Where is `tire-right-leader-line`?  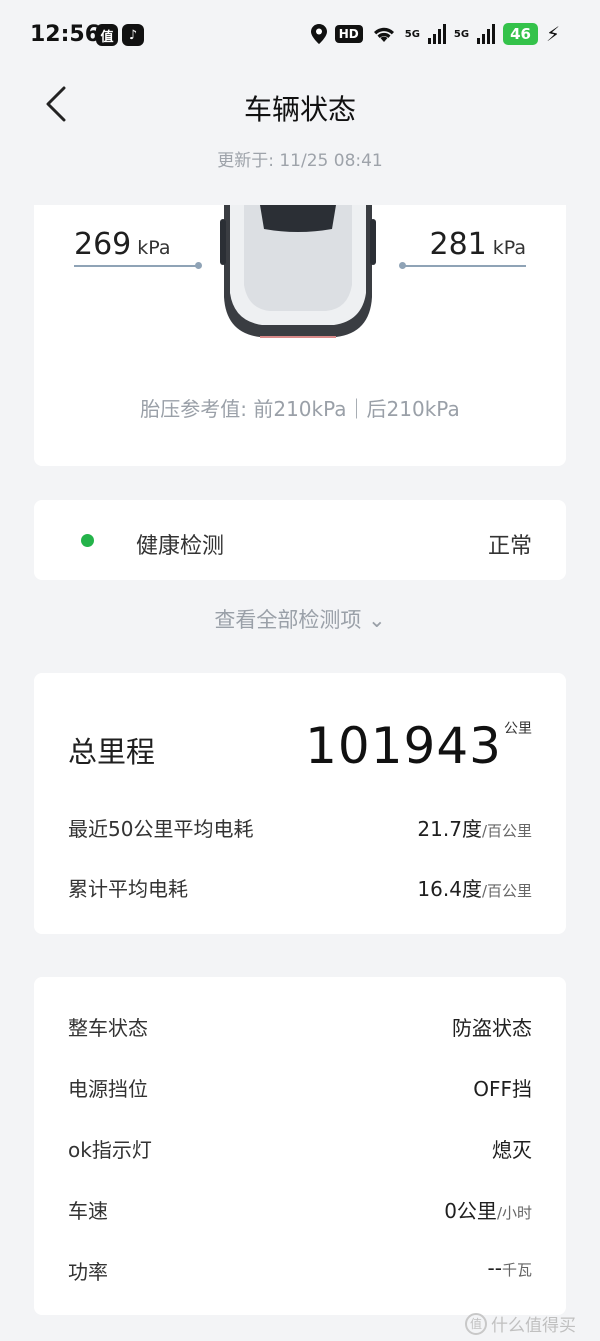
tire-right-leader-line is located at coordinates (464, 266).